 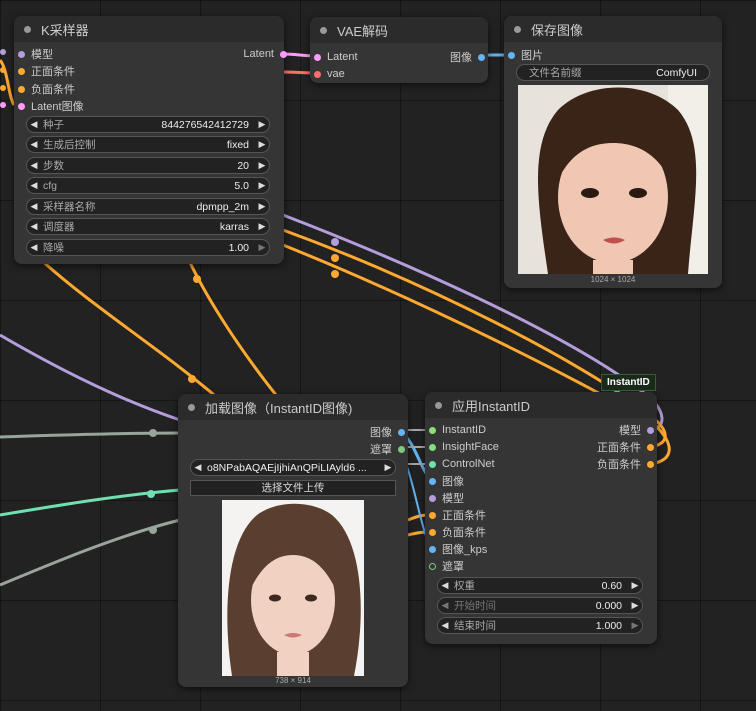 I want to click on upload-file-button: 选择文件上传, so click(x=293, y=488).